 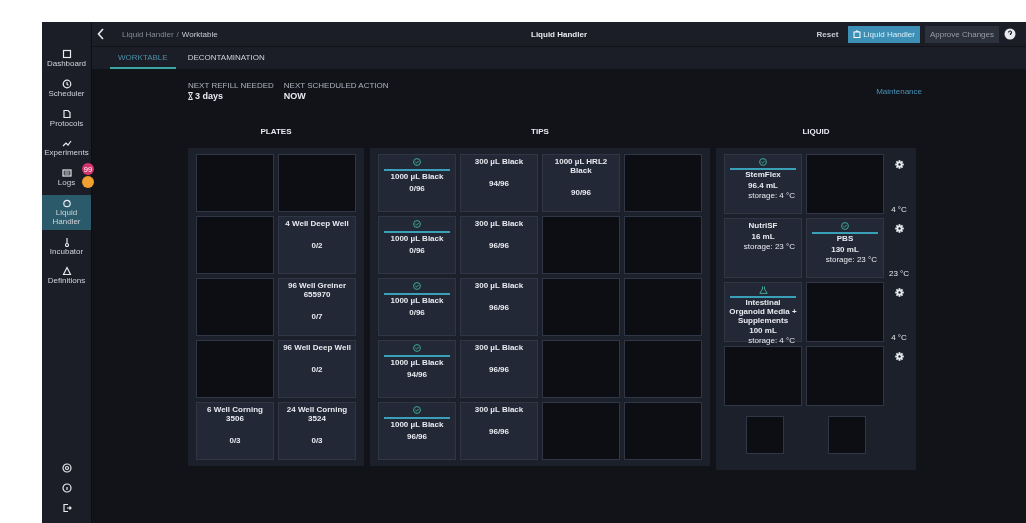 I want to click on tip-rack-slot: 1000 µL HRL2 Black 90/96, so click(x=581, y=183).